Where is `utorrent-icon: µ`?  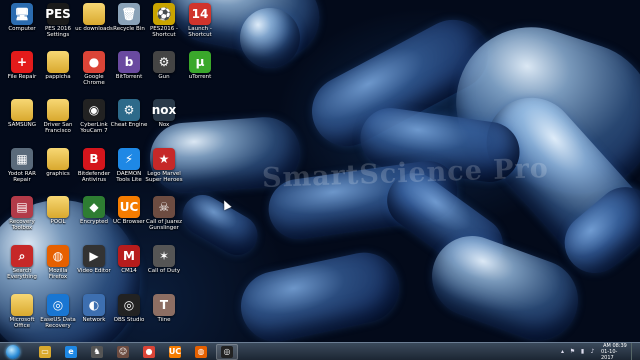 utorrent-icon: µ is located at coordinates (200, 62).